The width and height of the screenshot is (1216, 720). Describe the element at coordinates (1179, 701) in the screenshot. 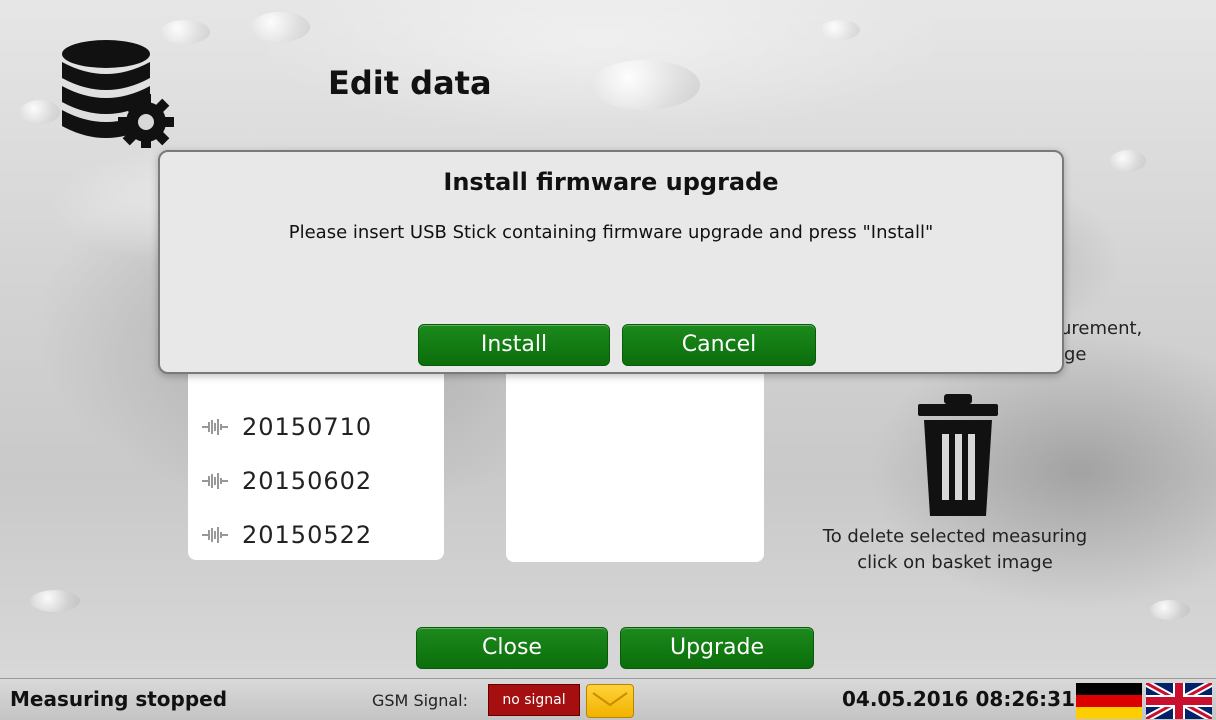

I see `uk-flag-icon` at that location.